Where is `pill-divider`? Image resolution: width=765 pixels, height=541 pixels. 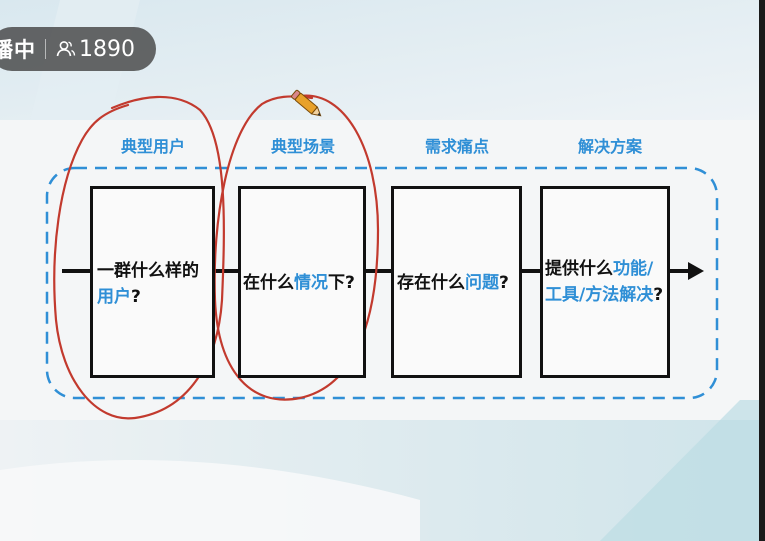 pill-divider is located at coordinates (45, 49).